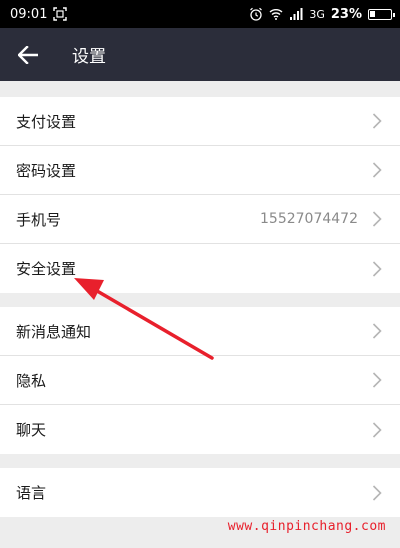 The width and height of the screenshot is (400, 548). Describe the element at coordinates (200, 219) in the screenshot. I see `settings-item-phone: 手机号 15527074472` at that location.